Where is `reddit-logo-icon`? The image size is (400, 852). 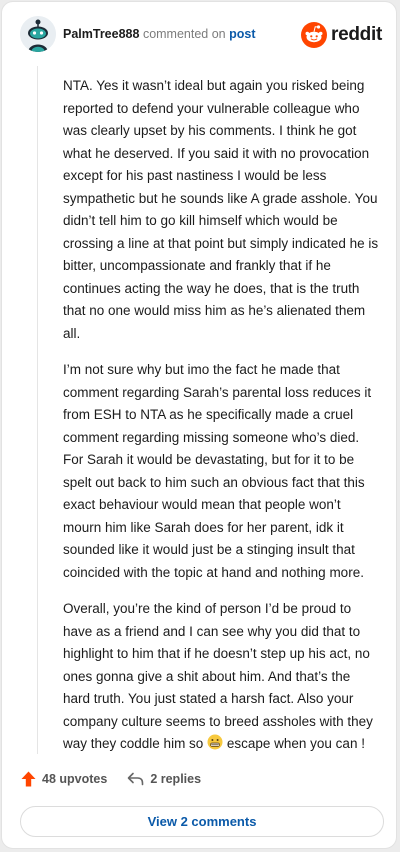 reddit-logo-icon is located at coordinates (314, 35).